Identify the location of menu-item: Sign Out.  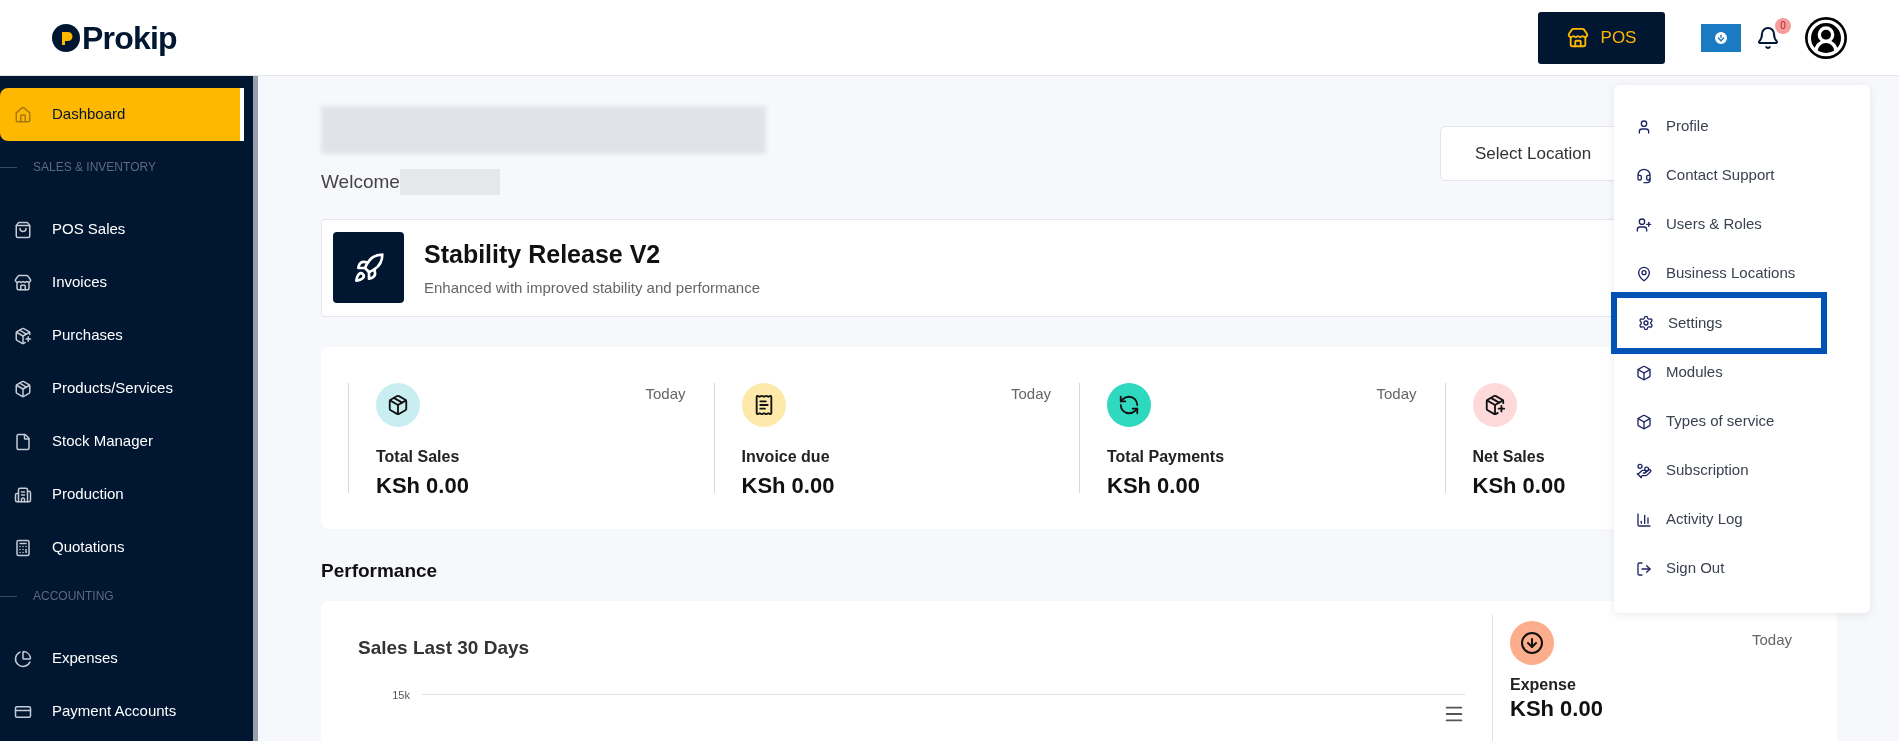
(1723, 568).